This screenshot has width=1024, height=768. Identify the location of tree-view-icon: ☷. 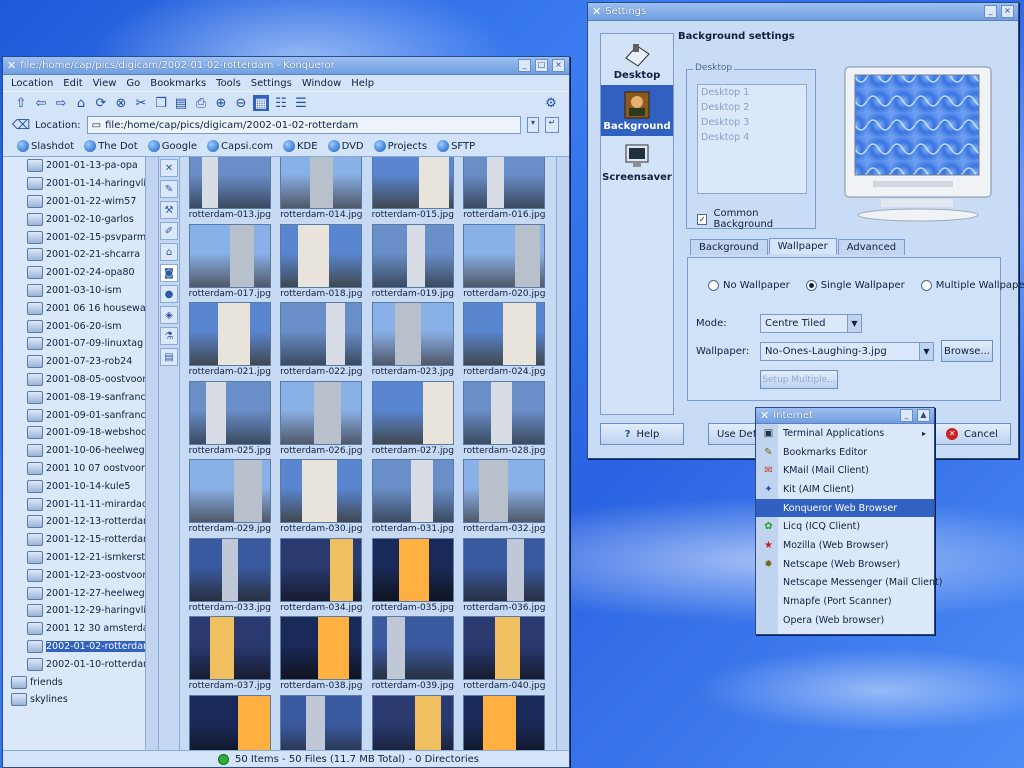
(281, 103).